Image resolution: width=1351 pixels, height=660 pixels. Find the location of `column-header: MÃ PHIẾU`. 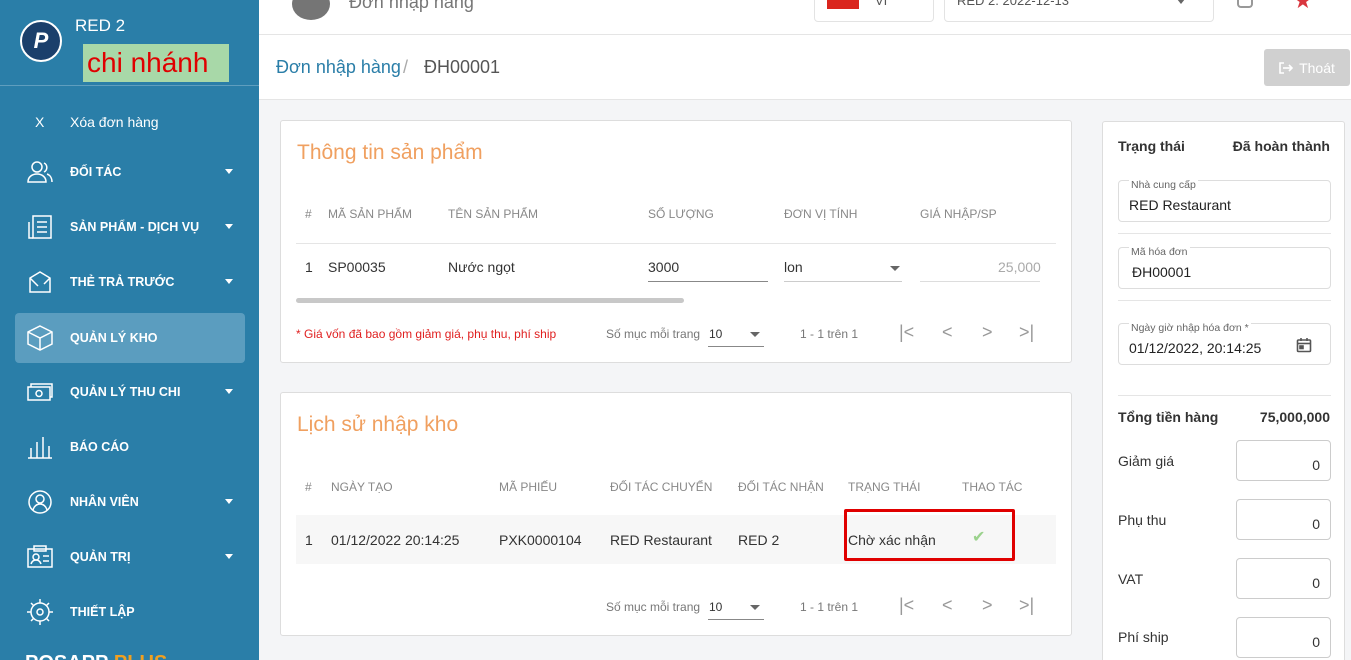

column-header: MÃ PHIẾU is located at coordinates (528, 487).